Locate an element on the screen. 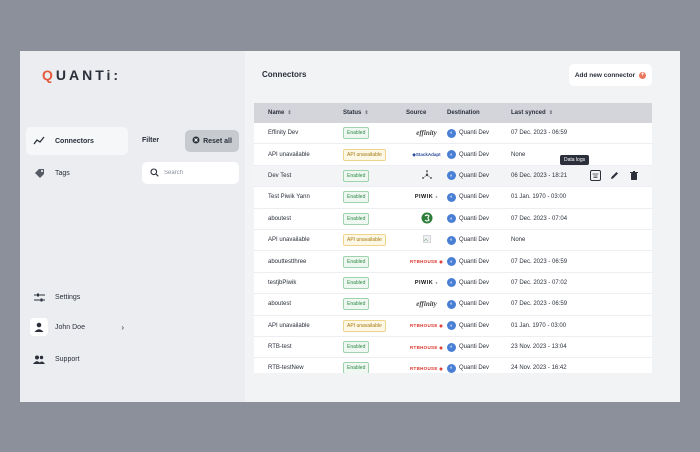 This screenshot has width=700, height=452. add-connector-label: Add new connector is located at coordinates (605, 75).